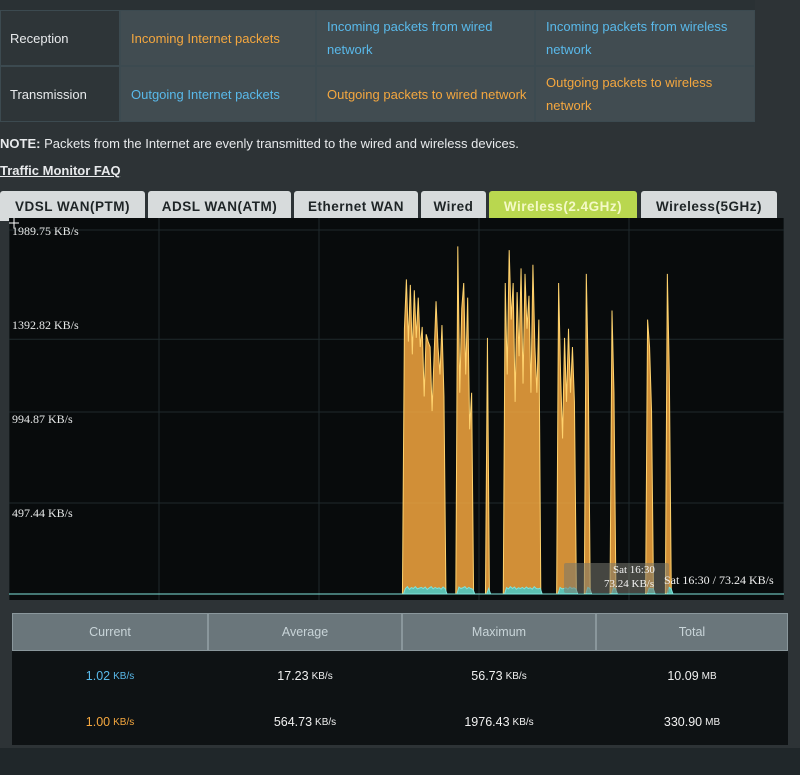 Image resolution: width=800 pixels, height=775 pixels. Describe the element at coordinates (45, 325) in the screenshot. I see `y-axis-label: 1392.82 KB/s` at that location.